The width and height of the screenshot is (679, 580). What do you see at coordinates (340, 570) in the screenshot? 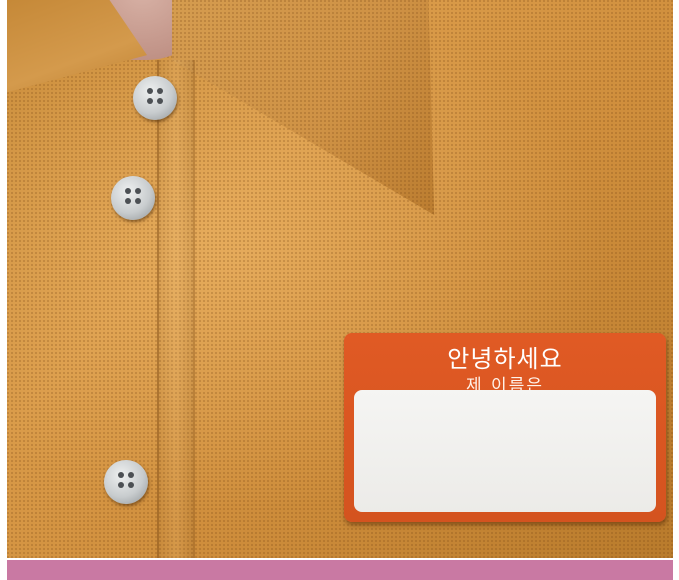
I see `footer-bar` at bounding box center [340, 570].